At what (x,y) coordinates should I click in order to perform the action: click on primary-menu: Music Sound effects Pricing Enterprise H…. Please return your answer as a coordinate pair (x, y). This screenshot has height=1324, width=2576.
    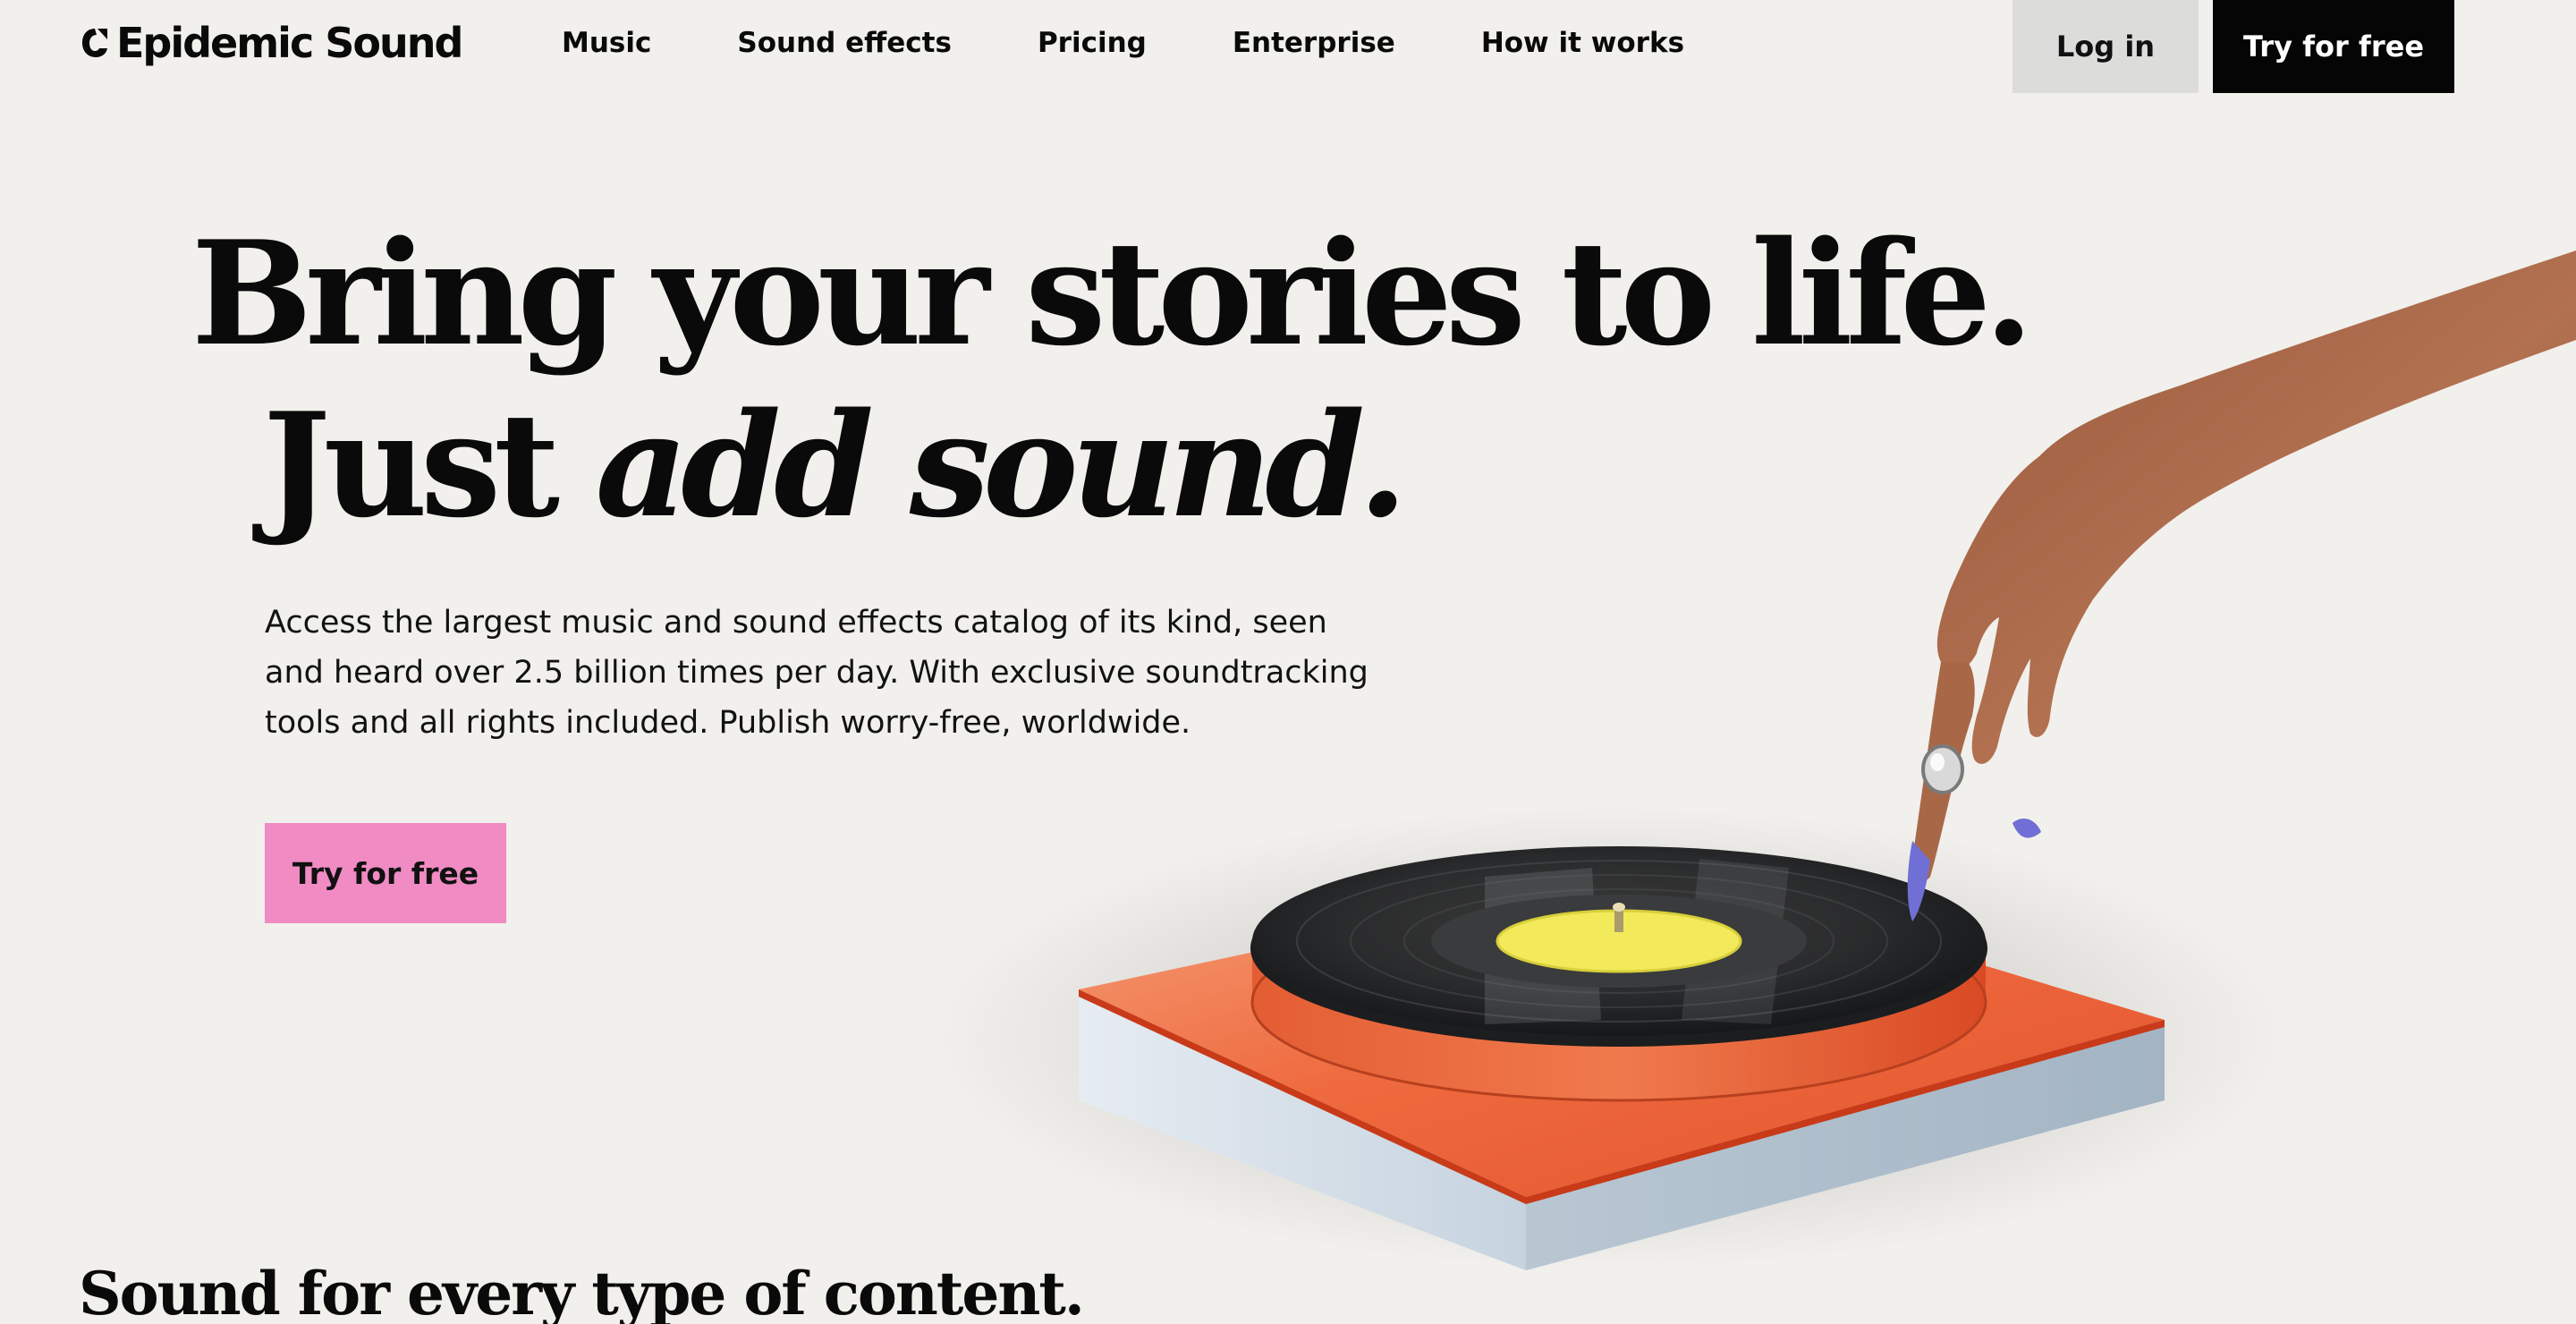
    Looking at the image, I should click on (1123, 43).